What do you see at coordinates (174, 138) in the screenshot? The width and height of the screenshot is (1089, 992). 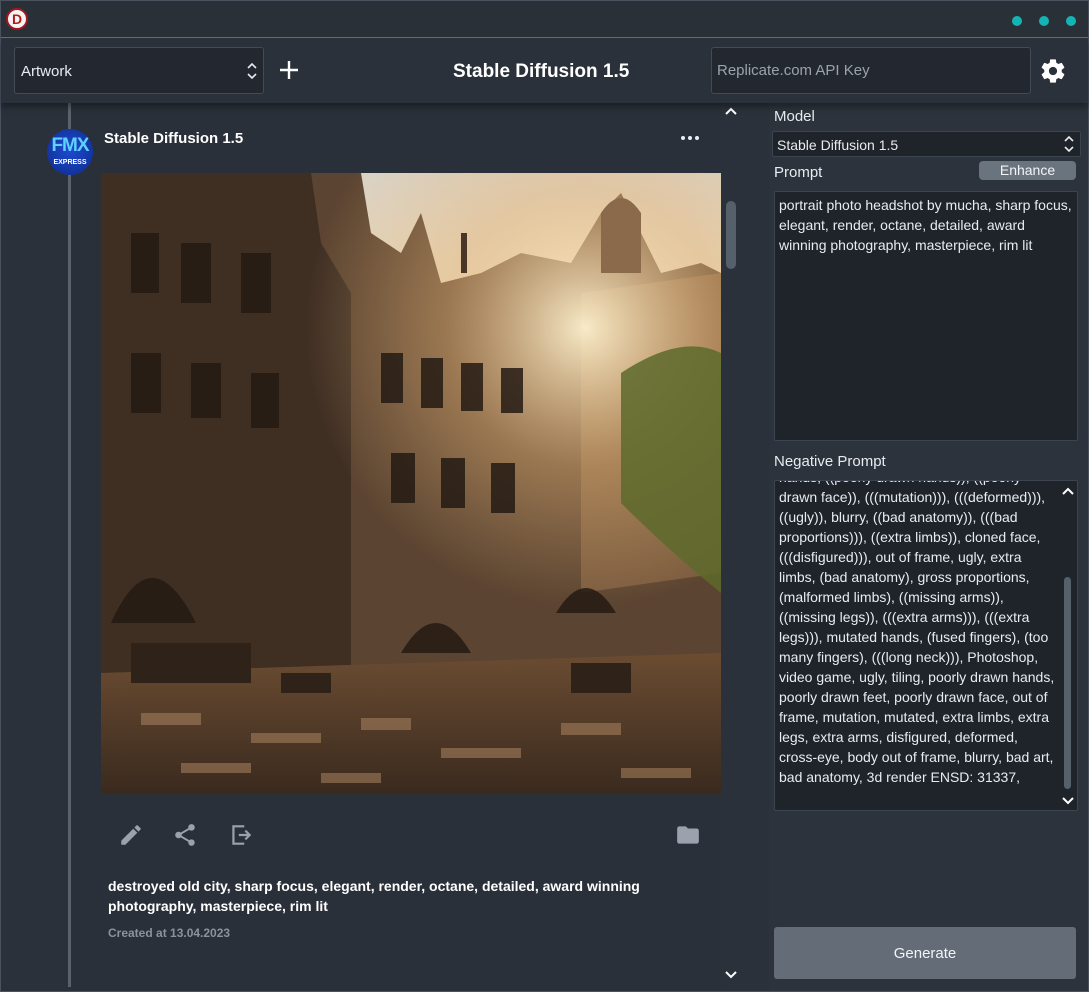 I see `post-author: Stable Diffusion 1.5` at bounding box center [174, 138].